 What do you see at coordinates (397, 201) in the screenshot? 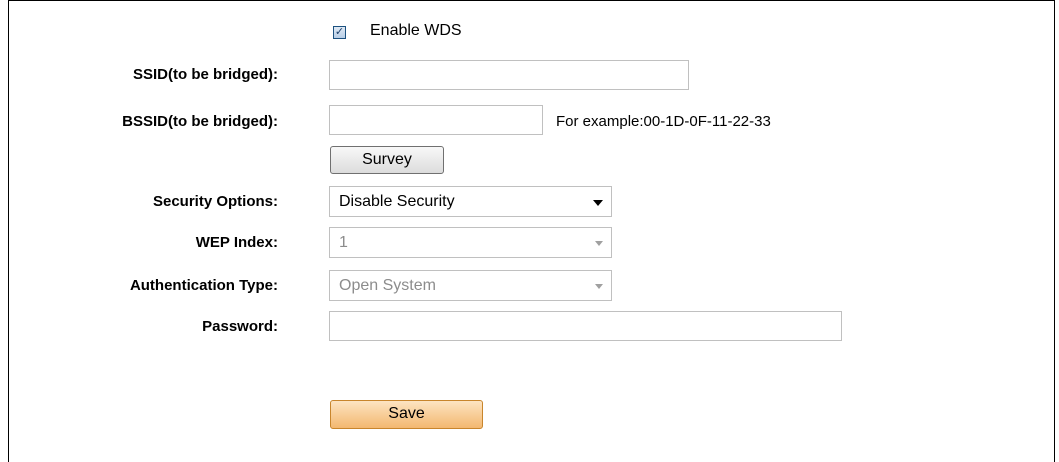
I see `security-options-value: Disable Security` at bounding box center [397, 201].